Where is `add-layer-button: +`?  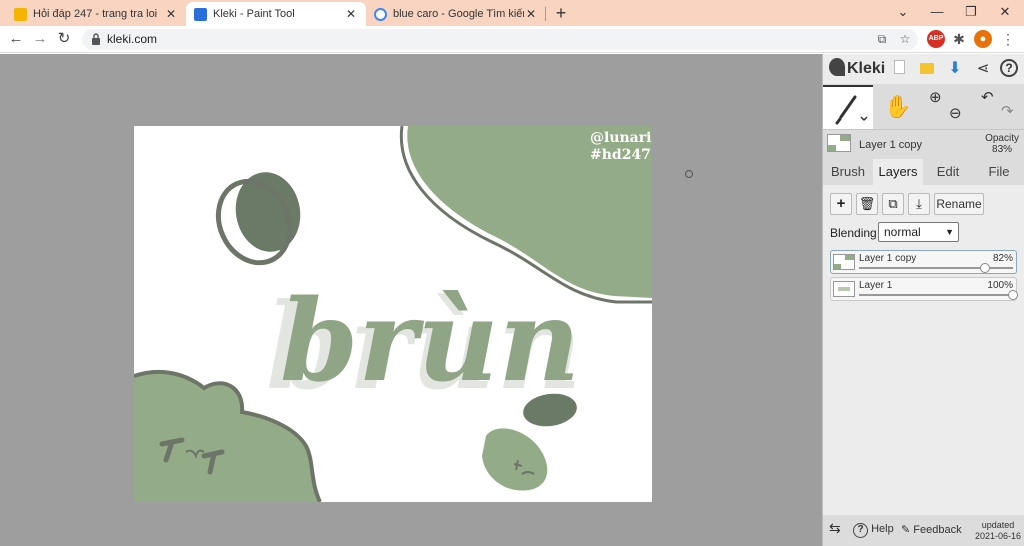
add-layer-button: + is located at coordinates (841, 204).